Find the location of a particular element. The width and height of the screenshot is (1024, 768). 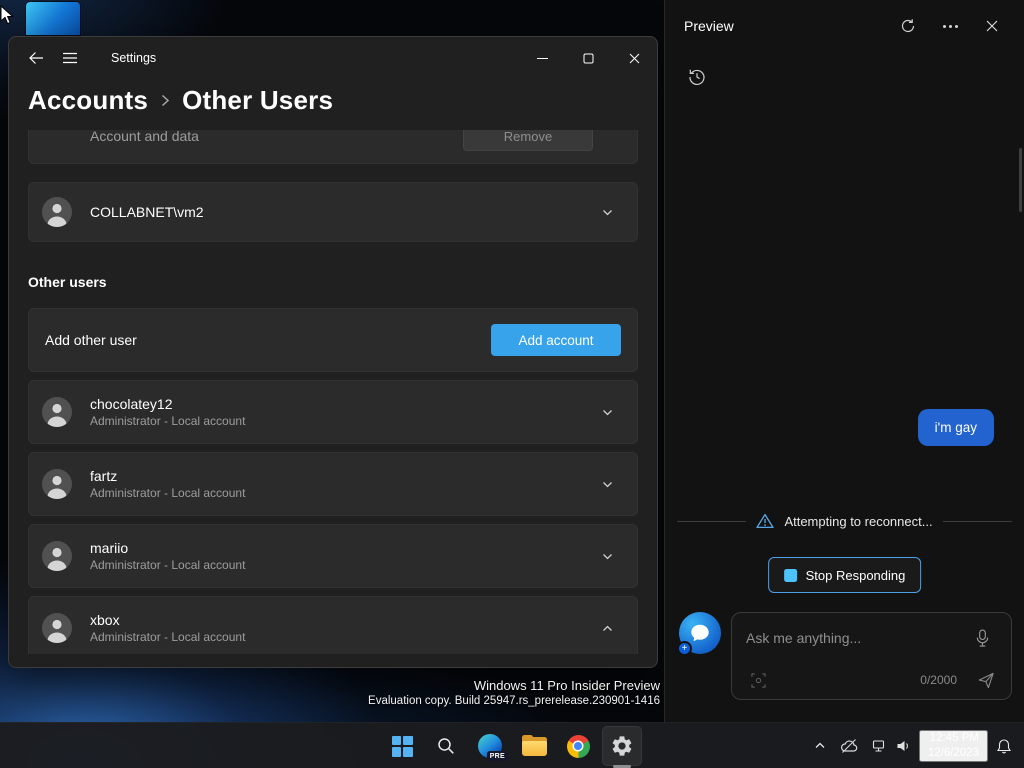

background-window-thumbnail is located at coordinates (53, 18).